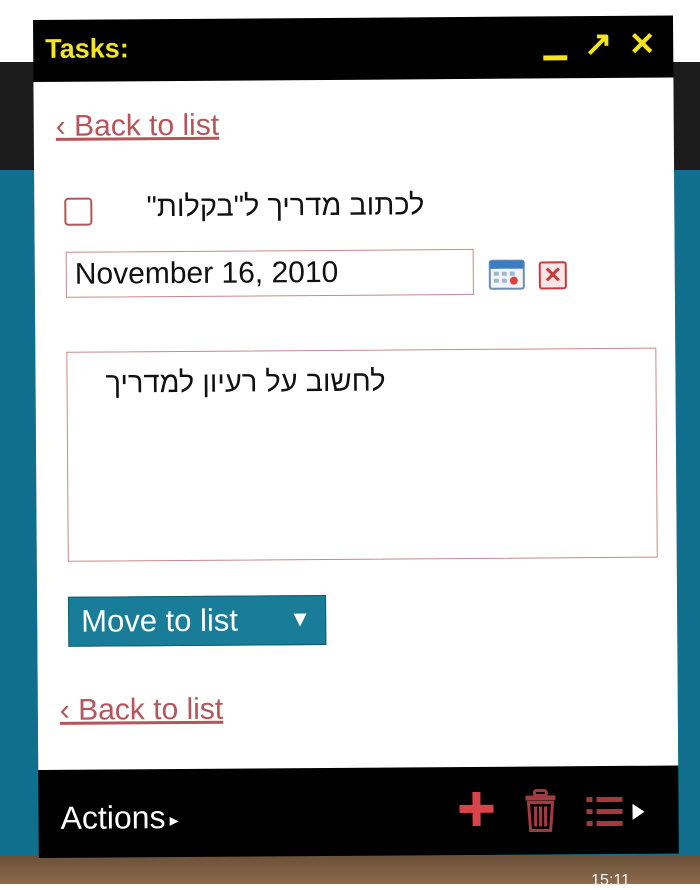 Image resolution: width=700 pixels, height=890 pixels. What do you see at coordinates (553, 275) in the screenshot?
I see `clear-date-icon: ✕` at bounding box center [553, 275].